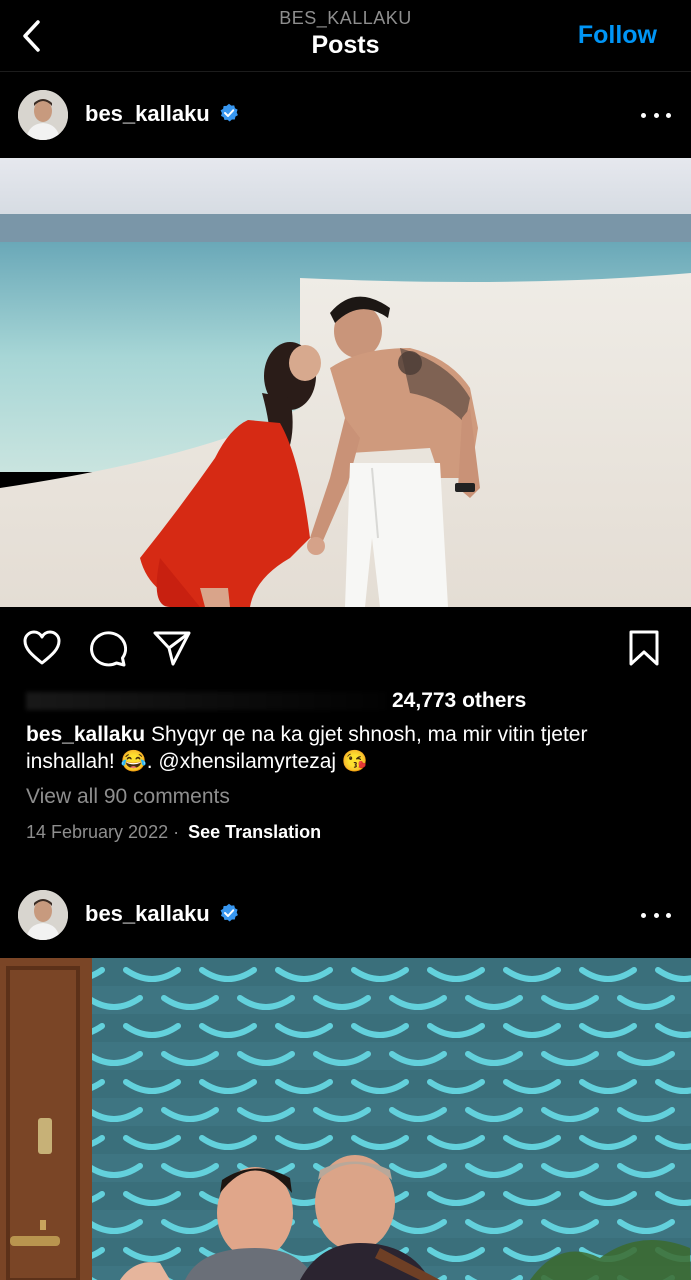 This screenshot has width=691, height=1280. Describe the element at coordinates (345, 36) in the screenshot. I see `top-navigation-bar: BES_KALLAKU Posts Follow` at that location.